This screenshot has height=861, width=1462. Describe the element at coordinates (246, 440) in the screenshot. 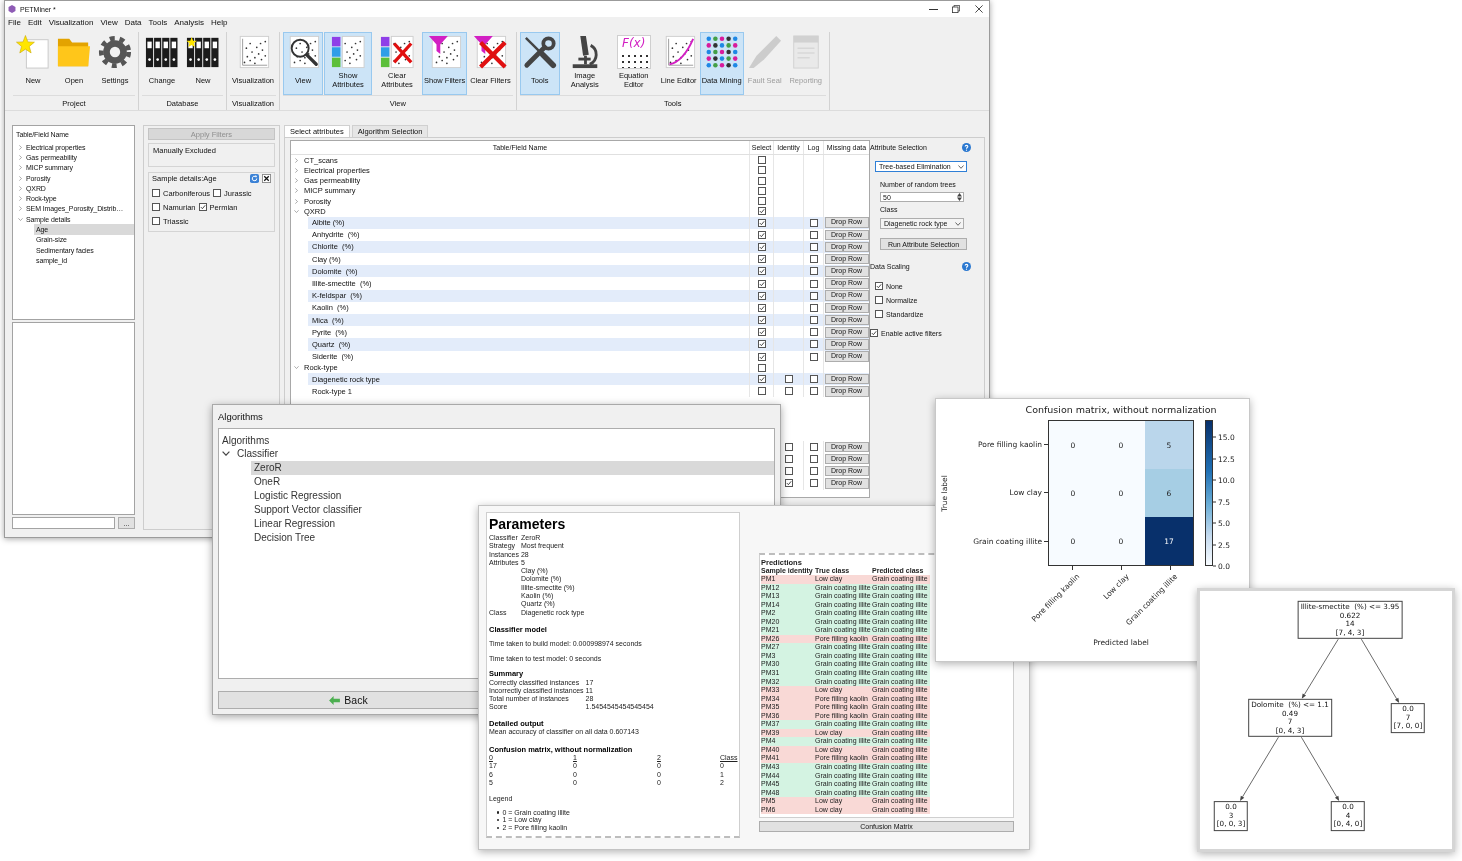

I see `tree-header: Algorithms` at that location.